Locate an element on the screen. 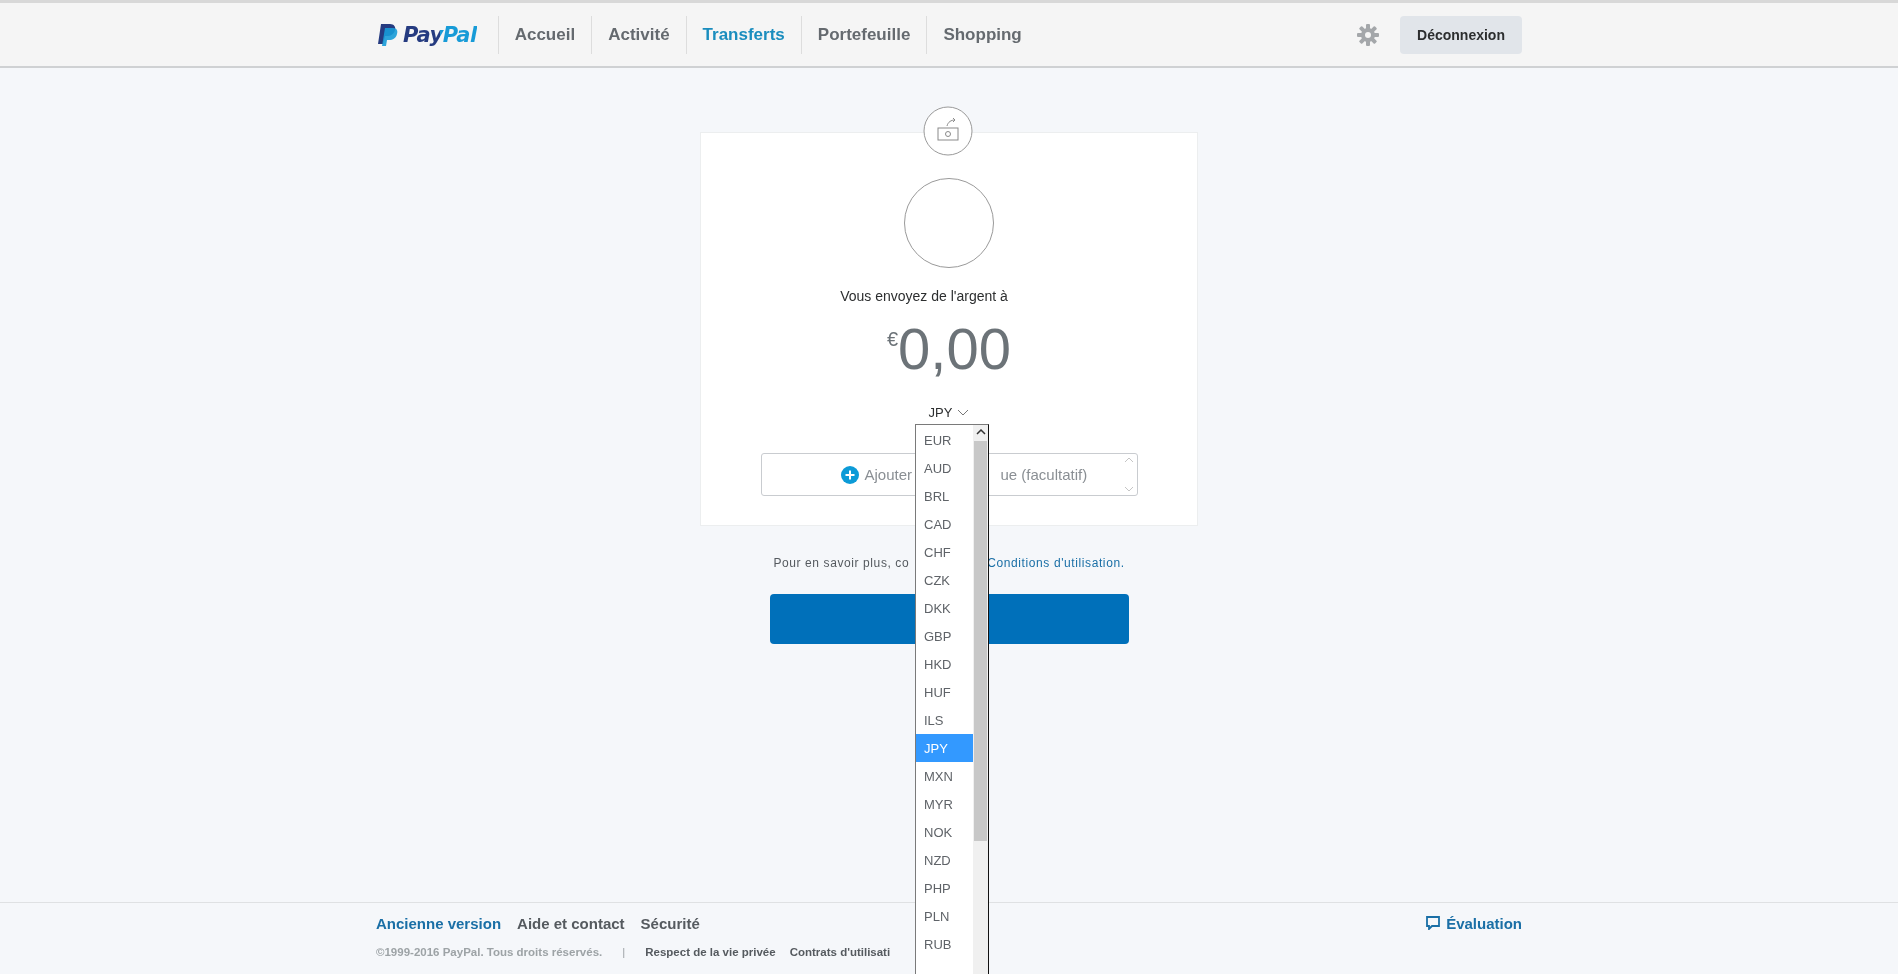 The image size is (1898, 974). currency-symbol: € is located at coordinates (893, 339).